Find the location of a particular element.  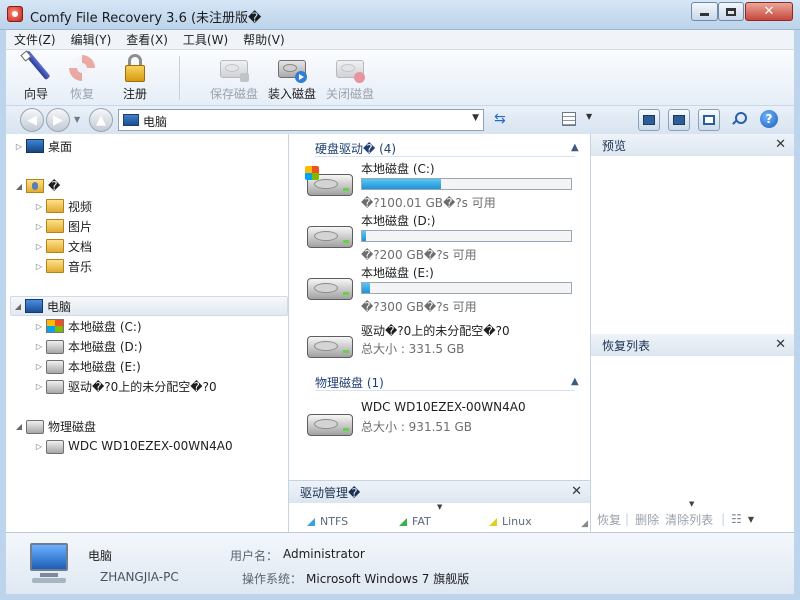

maximize-button is located at coordinates (731, 11).